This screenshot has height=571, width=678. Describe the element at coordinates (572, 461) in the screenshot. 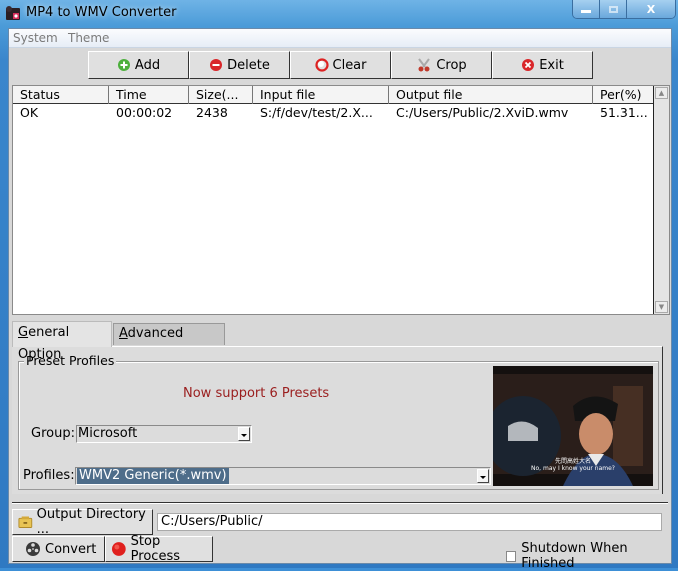

I see `preview-subtitle-cn: 先問高姓大名` at that location.